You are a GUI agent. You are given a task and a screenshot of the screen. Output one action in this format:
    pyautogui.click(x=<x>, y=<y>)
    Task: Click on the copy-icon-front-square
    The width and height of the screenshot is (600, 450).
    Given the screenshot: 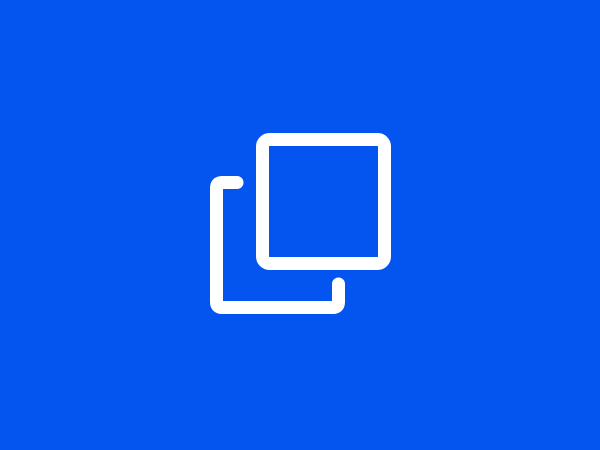 What is the action you would take?
    pyautogui.click(x=323, y=201)
    